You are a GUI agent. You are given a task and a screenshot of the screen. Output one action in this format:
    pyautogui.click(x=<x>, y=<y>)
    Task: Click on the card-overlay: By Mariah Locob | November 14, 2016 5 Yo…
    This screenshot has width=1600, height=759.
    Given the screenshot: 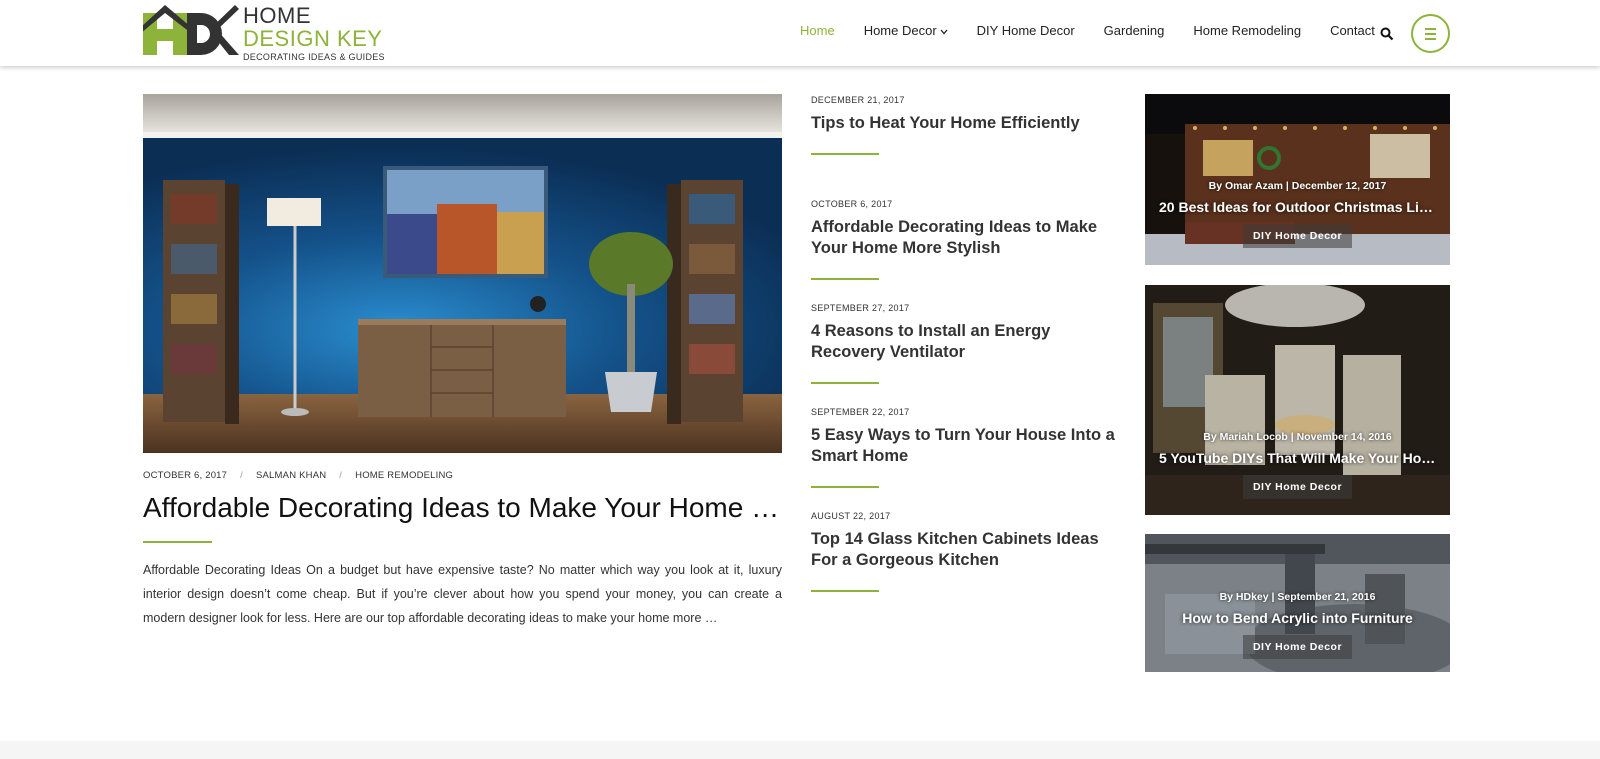 What is the action you would take?
    pyautogui.click(x=1297, y=465)
    